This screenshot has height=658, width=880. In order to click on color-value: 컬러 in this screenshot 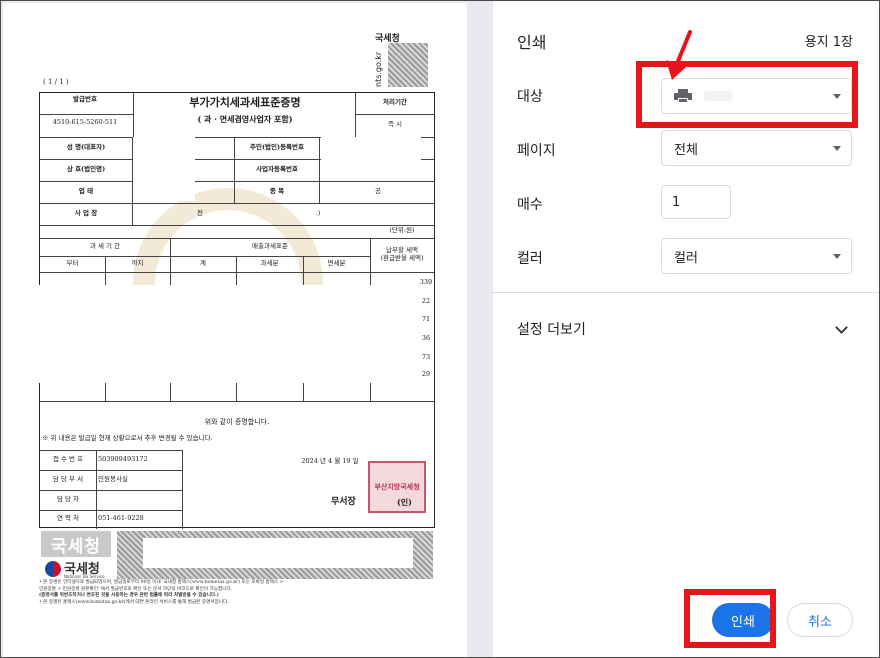, I will do `click(686, 258)`.